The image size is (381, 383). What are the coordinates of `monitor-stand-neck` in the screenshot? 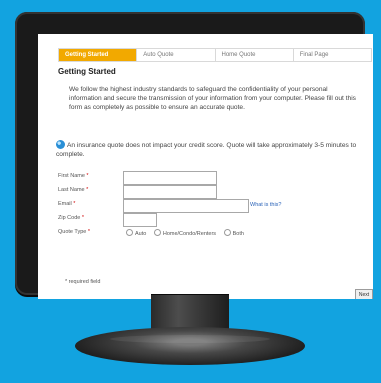 It's located at (190, 312).